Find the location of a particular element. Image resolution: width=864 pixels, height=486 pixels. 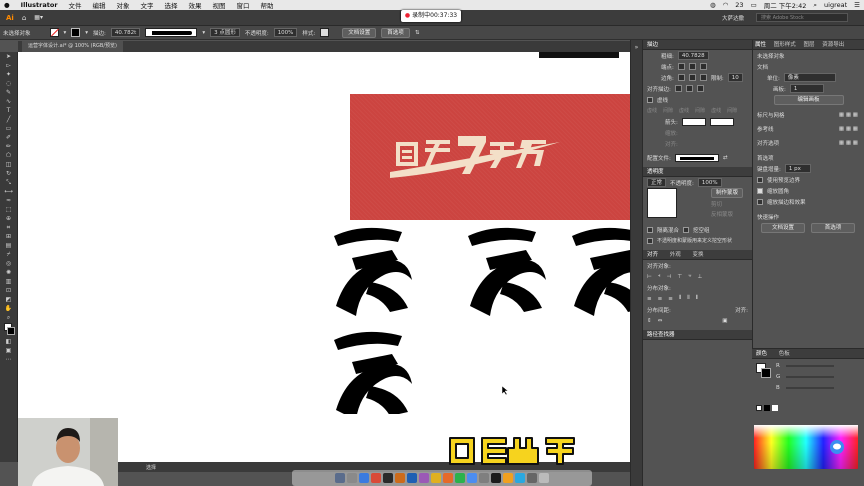

quick-document-setup-button: 文档设置 is located at coordinates (783, 227).